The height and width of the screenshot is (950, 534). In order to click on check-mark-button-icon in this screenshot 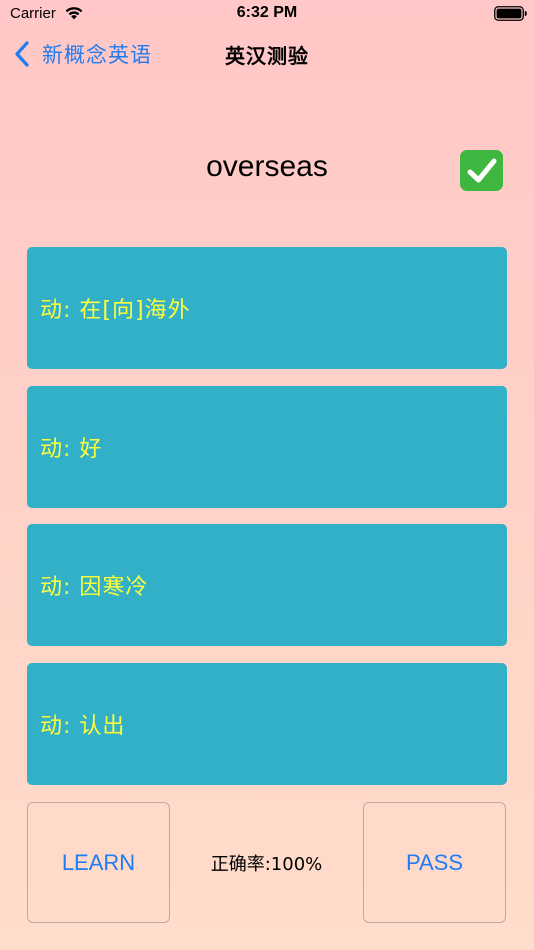, I will do `click(481, 170)`.